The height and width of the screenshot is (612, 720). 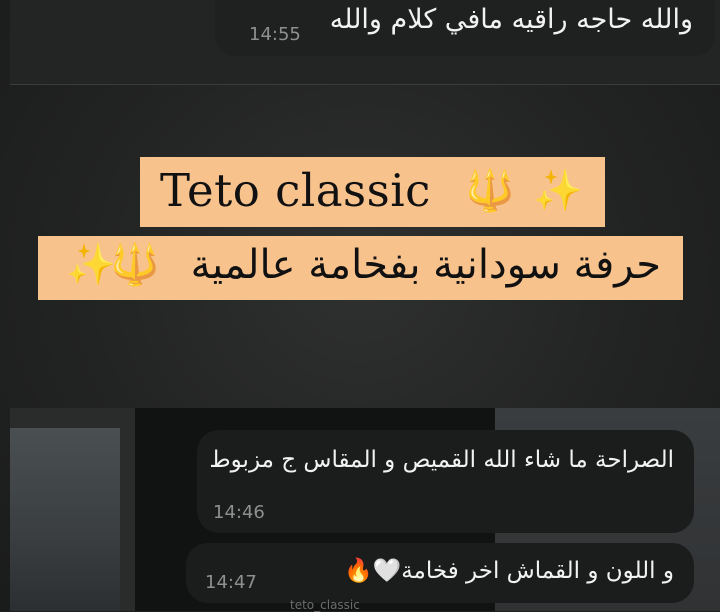 I want to click on top-message-bubble: والله حاجه راقيه مافي كلام والله 14:55, so click(x=465, y=28).